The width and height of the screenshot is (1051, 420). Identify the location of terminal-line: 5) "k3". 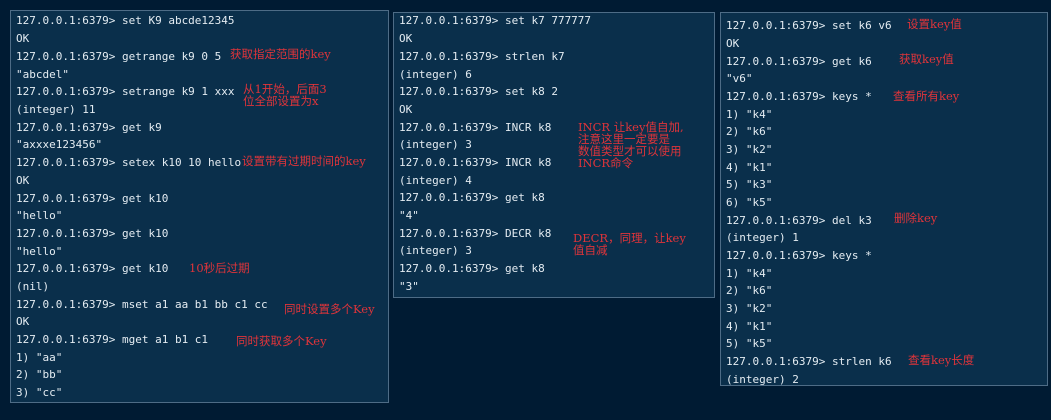
(749, 184).